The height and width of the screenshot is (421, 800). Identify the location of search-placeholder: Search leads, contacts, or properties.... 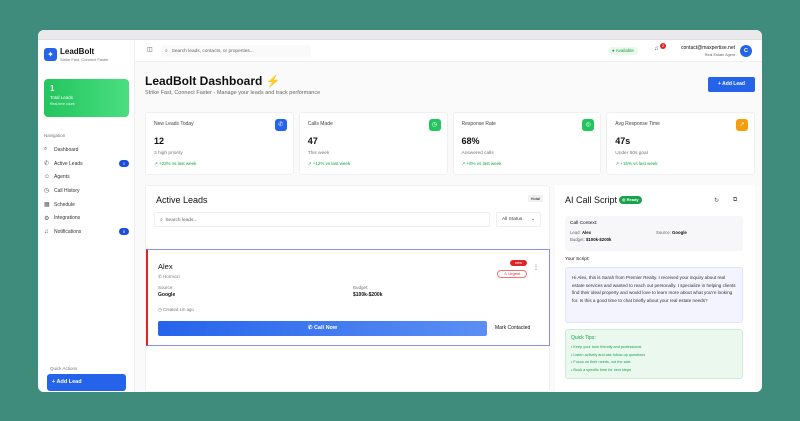
(212, 51).